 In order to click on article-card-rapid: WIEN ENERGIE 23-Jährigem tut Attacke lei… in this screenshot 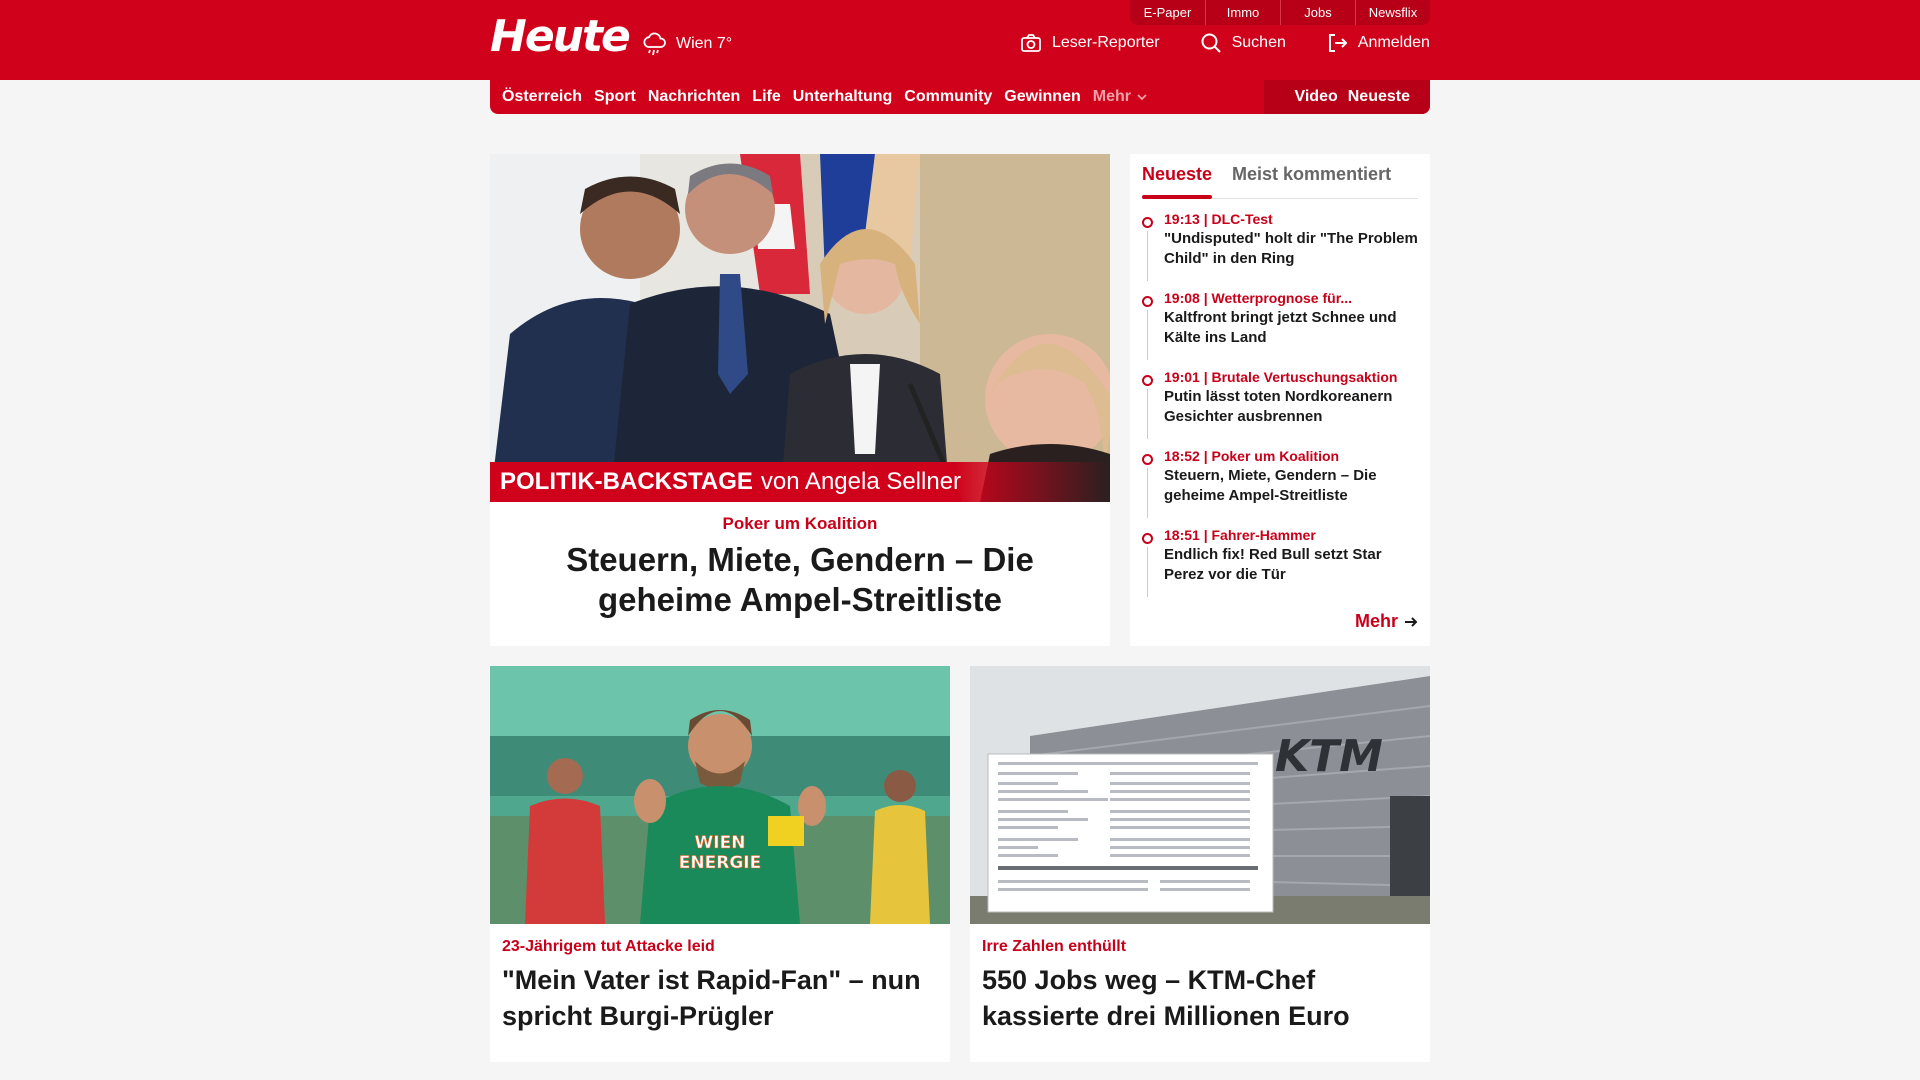, I will do `click(720, 864)`.